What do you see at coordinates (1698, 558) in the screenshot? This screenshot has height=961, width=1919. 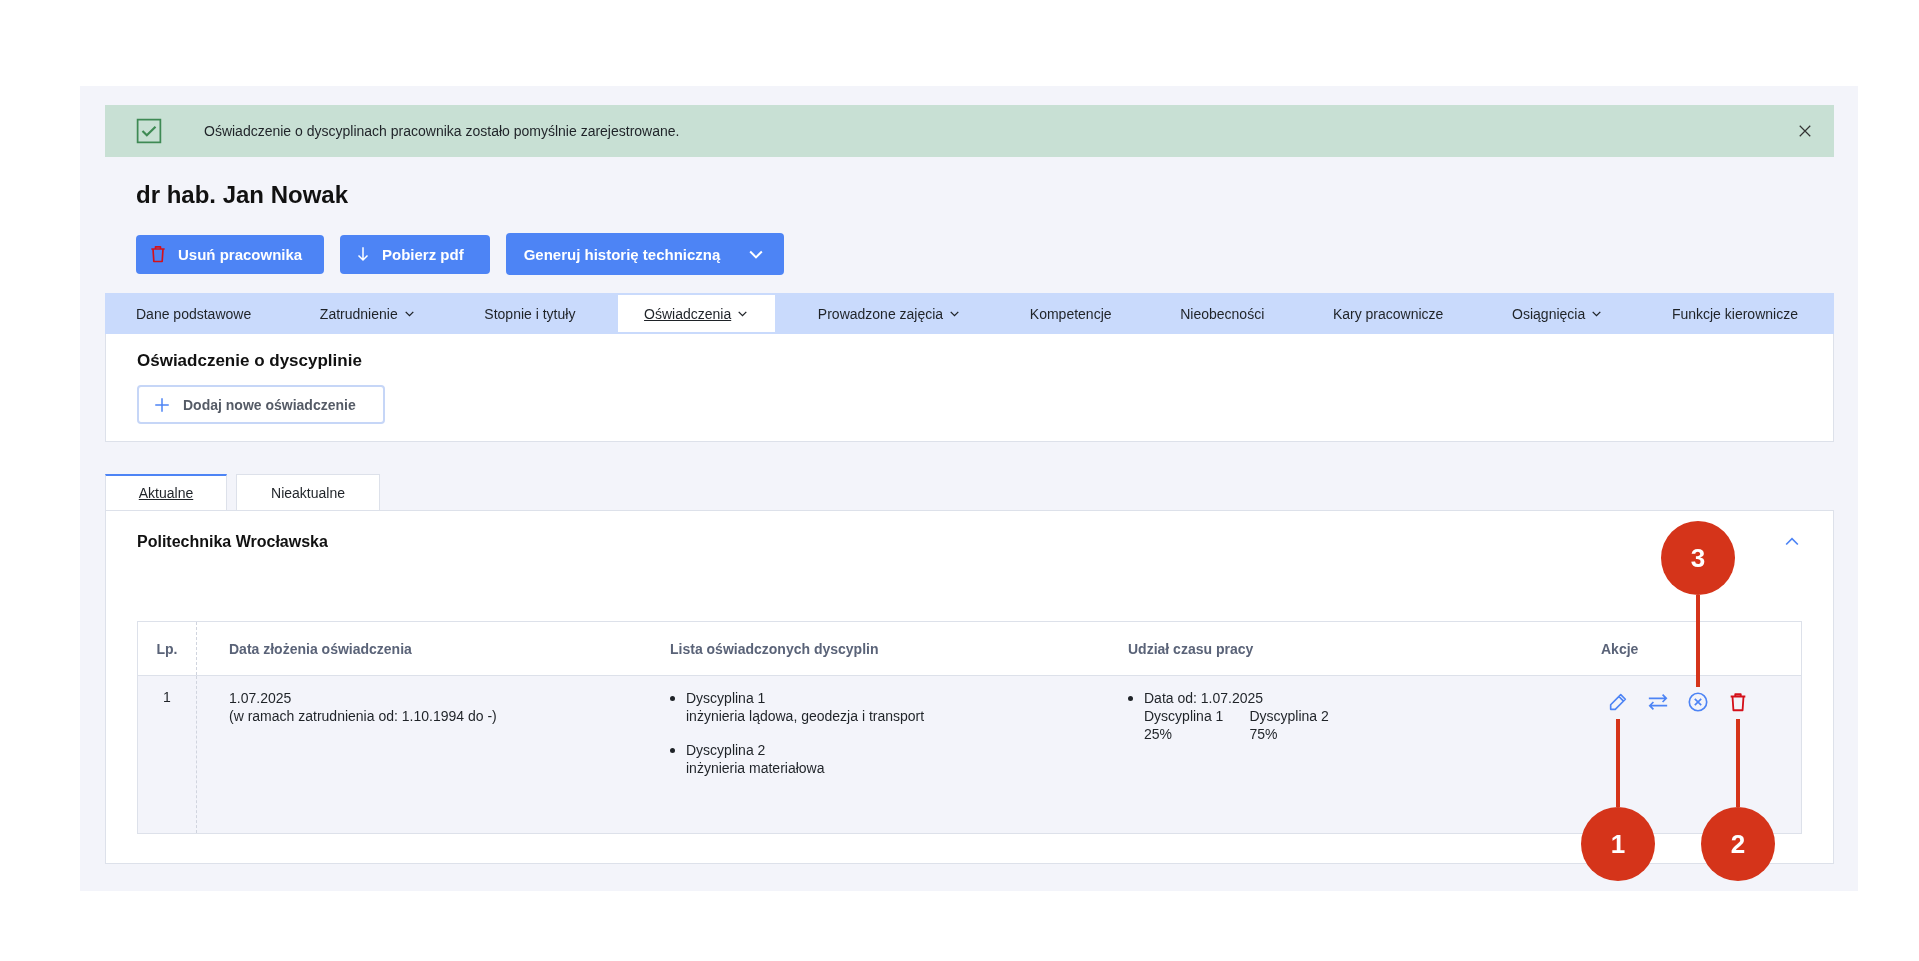 I see `callout-badge: 3` at bounding box center [1698, 558].